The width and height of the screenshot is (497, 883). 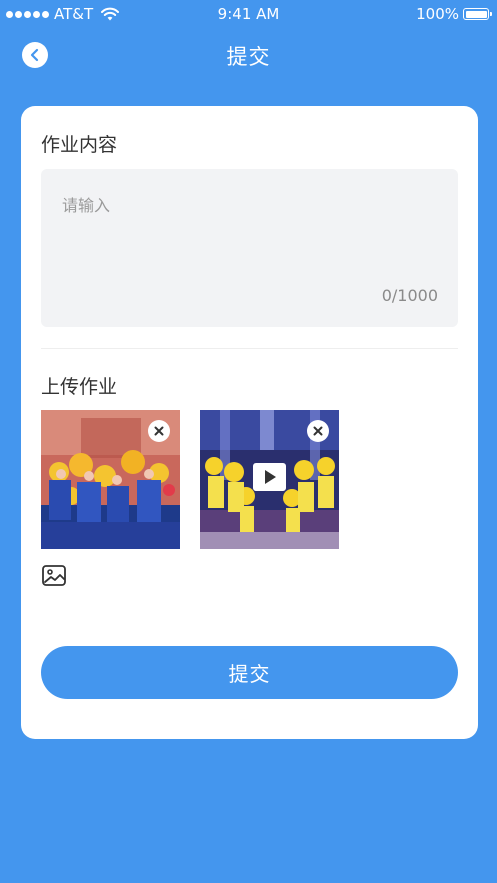 I want to click on battery-icon, so click(x=477, y=14).